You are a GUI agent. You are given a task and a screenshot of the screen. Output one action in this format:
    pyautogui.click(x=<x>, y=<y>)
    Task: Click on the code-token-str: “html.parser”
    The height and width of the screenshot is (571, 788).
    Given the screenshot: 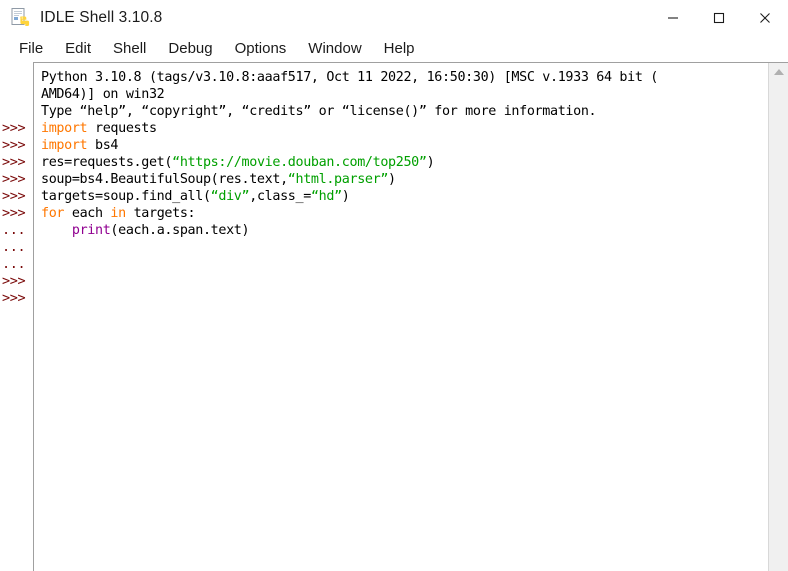 What is the action you would take?
    pyautogui.click(x=338, y=179)
    